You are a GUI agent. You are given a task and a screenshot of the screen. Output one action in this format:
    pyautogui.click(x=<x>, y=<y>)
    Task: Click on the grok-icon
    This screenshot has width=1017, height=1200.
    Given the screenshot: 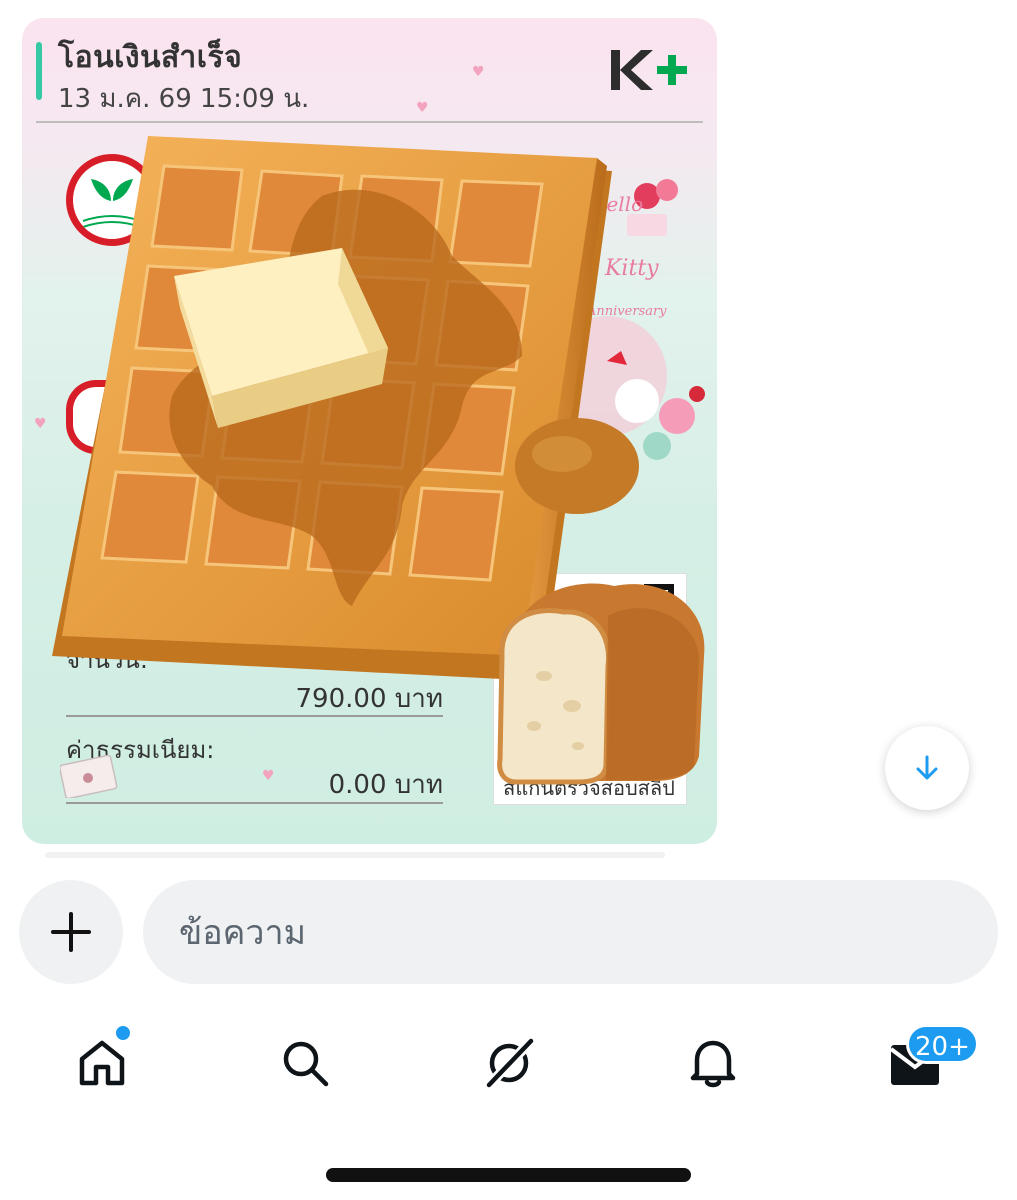 What is the action you would take?
    pyautogui.click(x=510, y=1063)
    